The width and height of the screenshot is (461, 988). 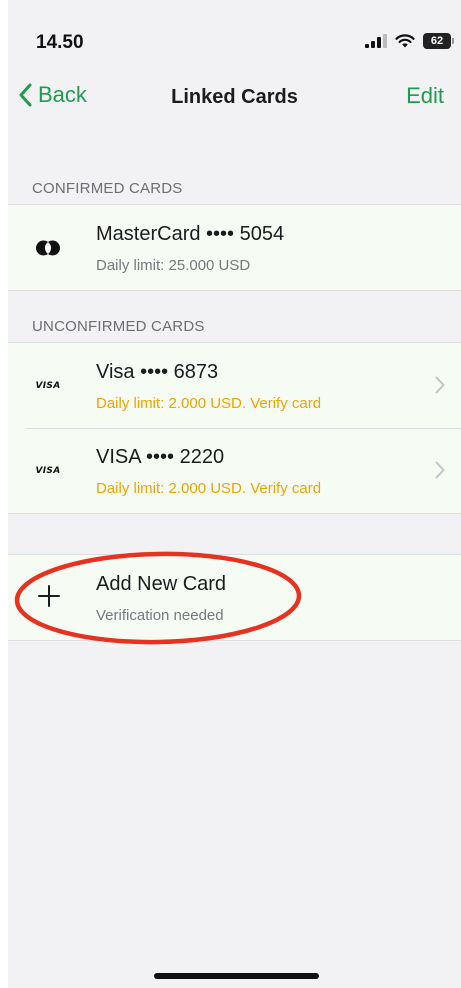 What do you see at coordinates (118, 326) in the screenshot?
I see `unconfirmed-cards-header: UNCONFIRMED CARDS` at bounding box center [118, 326].